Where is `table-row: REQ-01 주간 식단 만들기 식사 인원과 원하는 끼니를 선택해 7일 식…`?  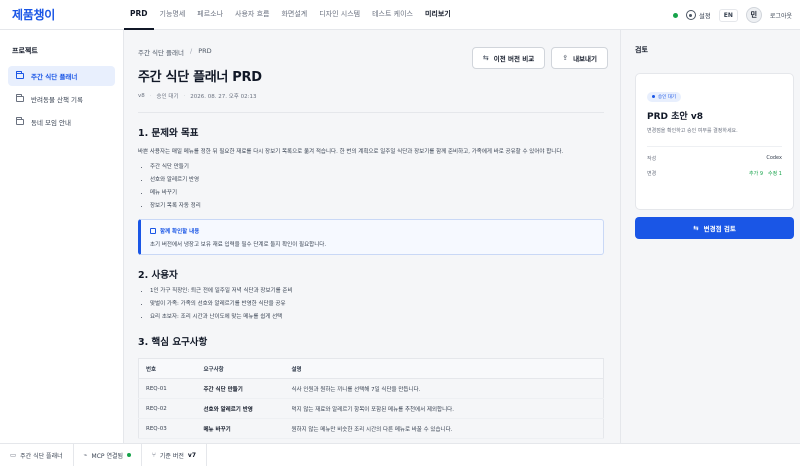
table-row: REQ-01 주간 식단 만들기 식사 인원과 원하는 끼니를 선택해 7일 식… is located at coordinates (371, 388).